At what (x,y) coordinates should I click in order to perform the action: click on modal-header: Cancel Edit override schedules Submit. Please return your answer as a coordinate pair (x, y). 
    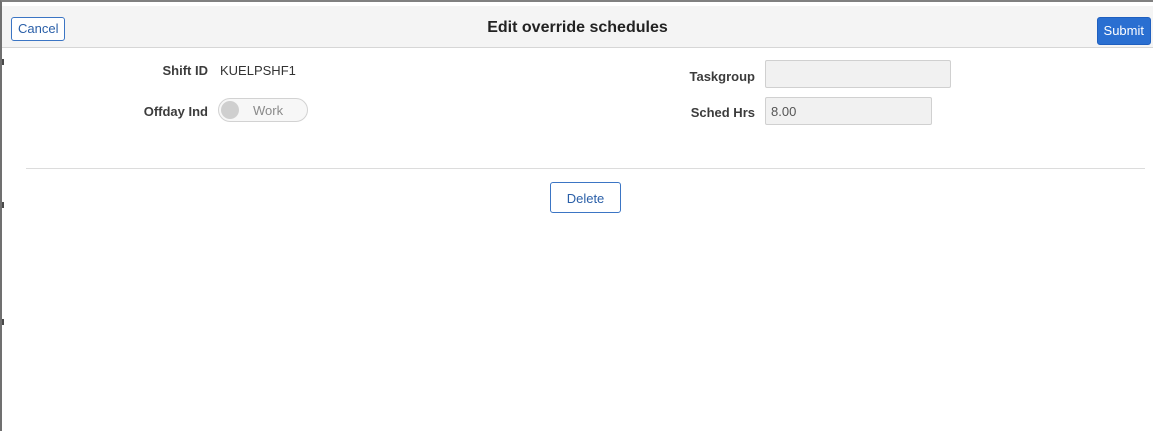
    Looking at the image, I should click on (577, 27).